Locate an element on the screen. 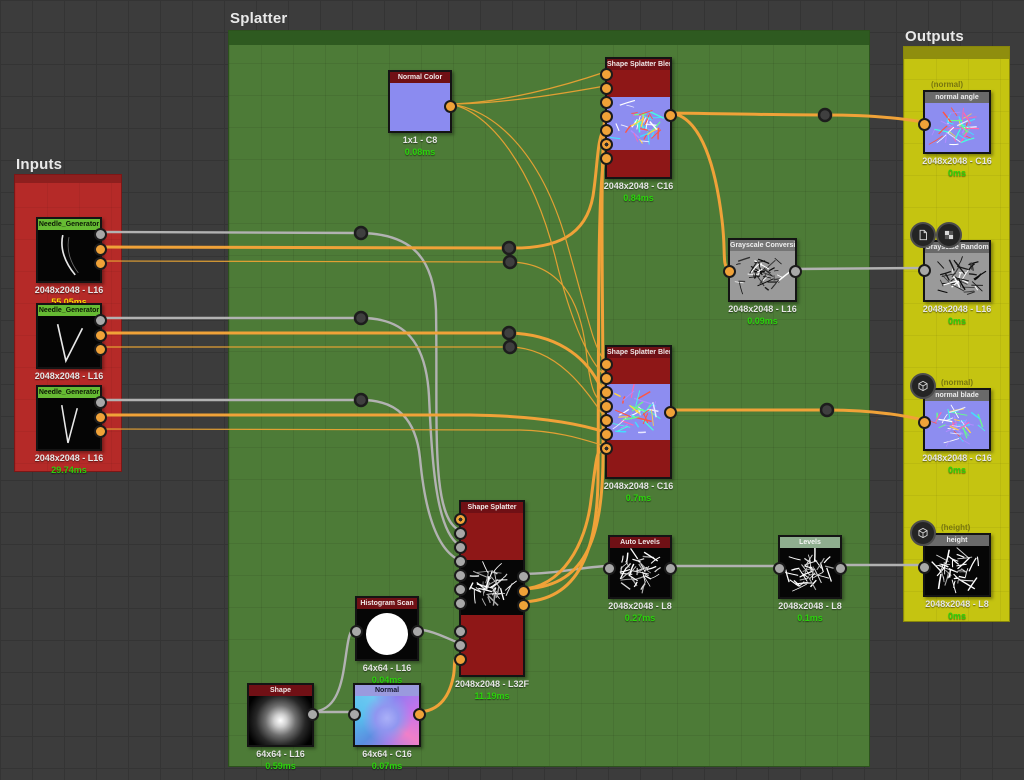  node-levels: Levels 2048x2048 - L8 0.1ms is located at coordinates (810, 579).